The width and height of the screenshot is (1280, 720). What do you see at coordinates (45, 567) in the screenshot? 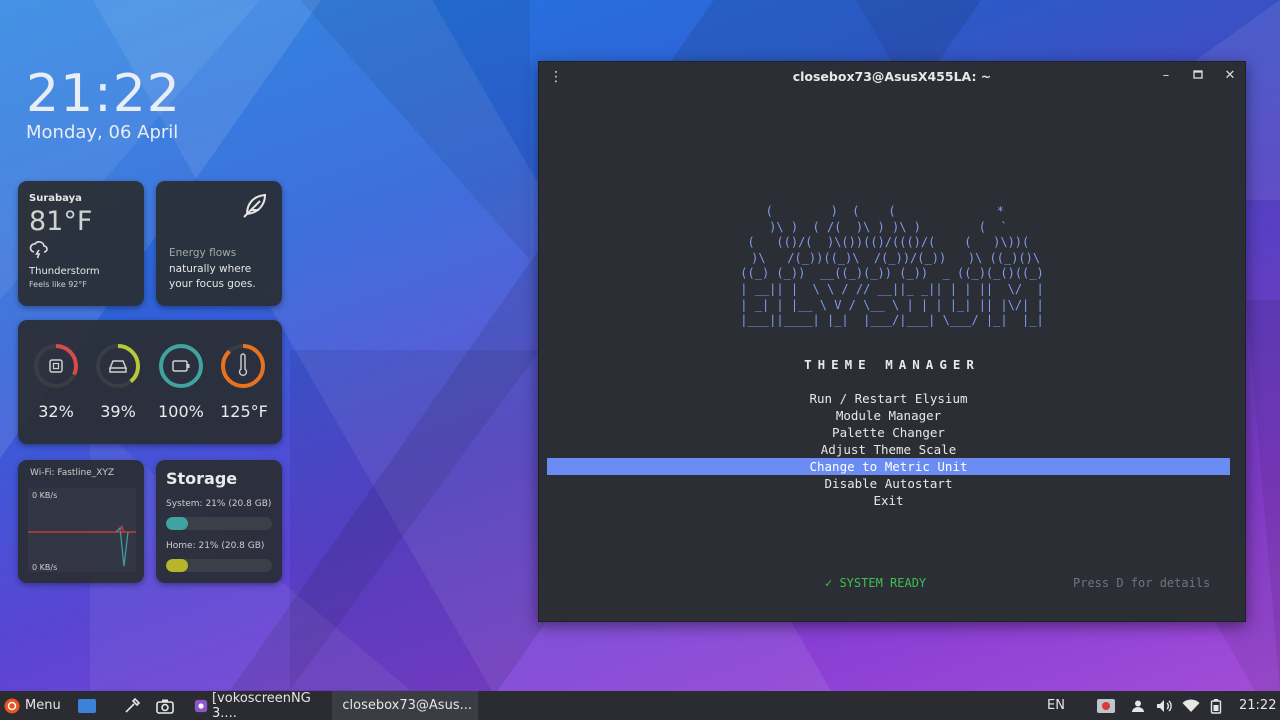
I see `download-speed: 0 KB/s` at bounding box center [45, 567].